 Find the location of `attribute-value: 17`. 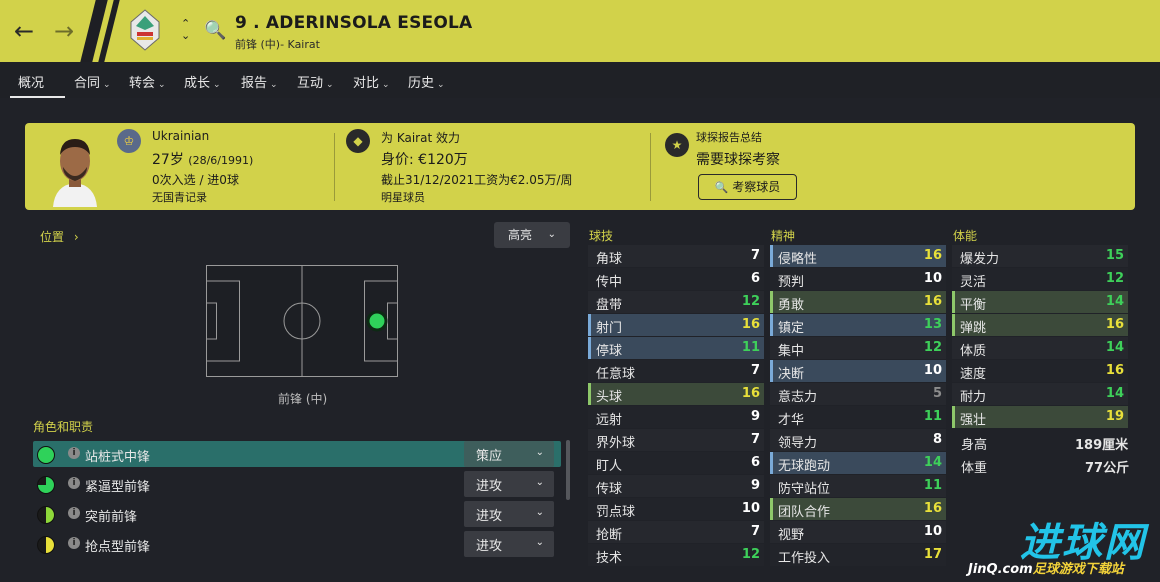

attribute-value: 17 is located at coordinates (932, 554).